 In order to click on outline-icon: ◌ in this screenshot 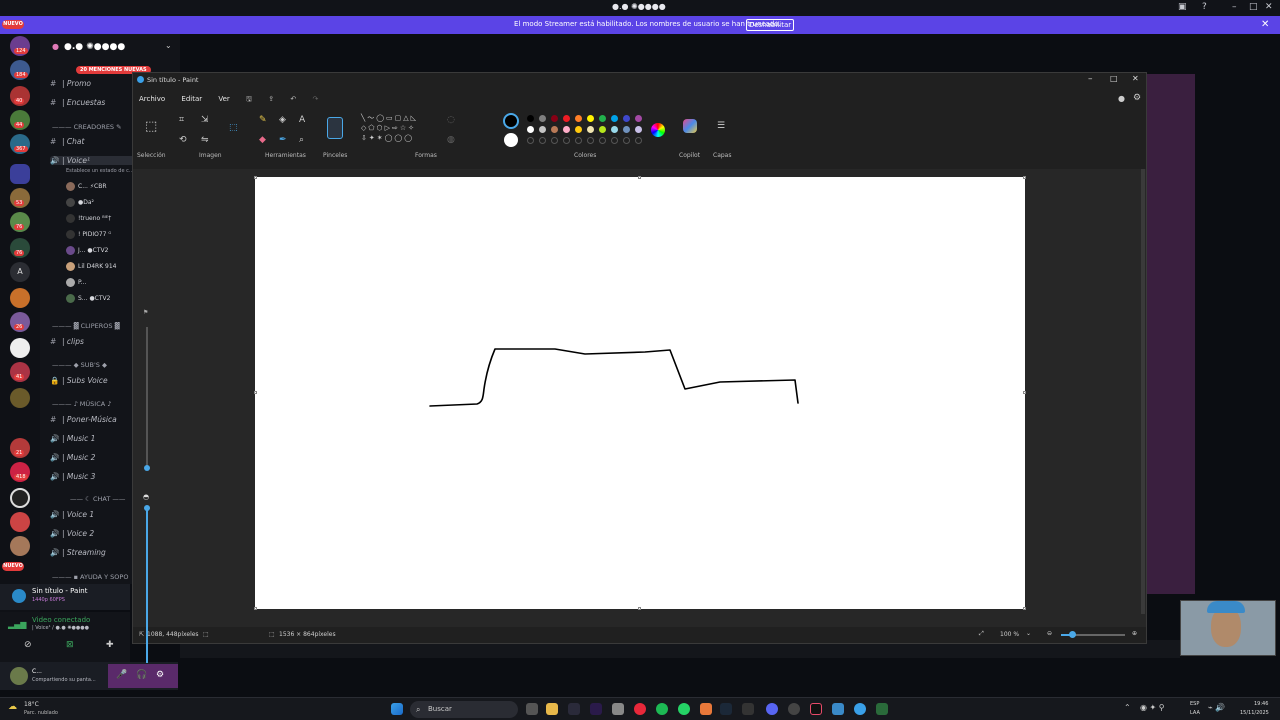, I will do `click(451, 120)`.